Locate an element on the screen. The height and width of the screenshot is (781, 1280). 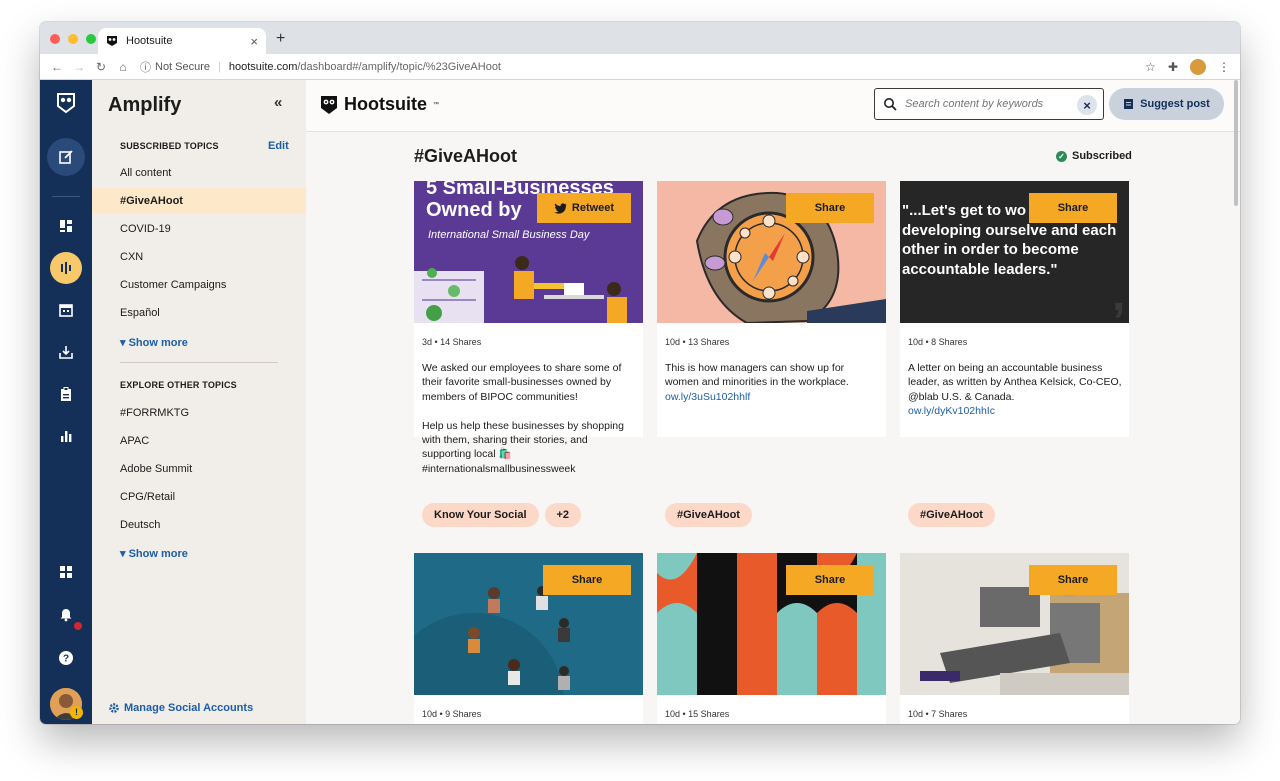
subscribed-topics-heading: SUBSCRIBED TOPICS is located at coordinates (169, 146).